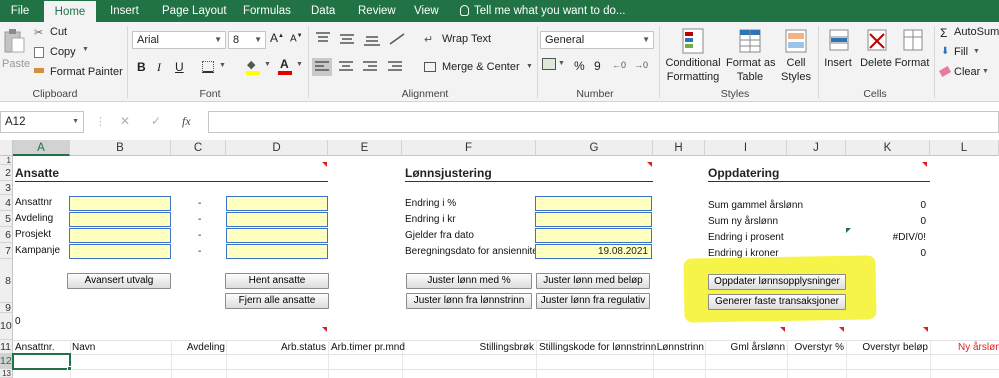 The height and width of the screenshot is (378, 999). I want to click on row-header-7: 7, so click(6, 251).